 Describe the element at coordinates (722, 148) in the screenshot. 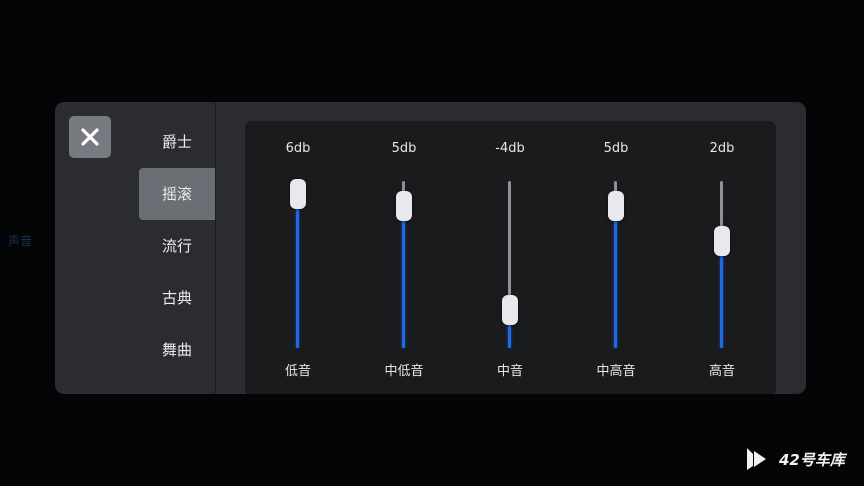

I see `band-value: 2db` at that location.